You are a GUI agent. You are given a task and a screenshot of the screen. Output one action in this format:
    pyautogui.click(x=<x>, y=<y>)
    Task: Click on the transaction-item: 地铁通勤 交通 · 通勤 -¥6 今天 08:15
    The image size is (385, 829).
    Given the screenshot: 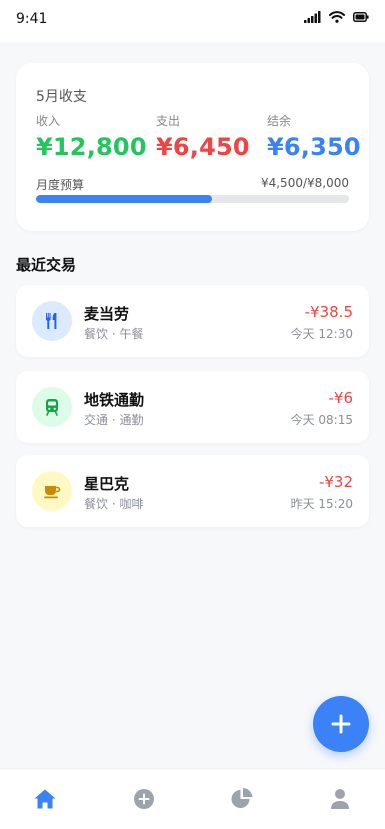 What is the action you would take?
    pyautogui.click(x=192, y=407)
    